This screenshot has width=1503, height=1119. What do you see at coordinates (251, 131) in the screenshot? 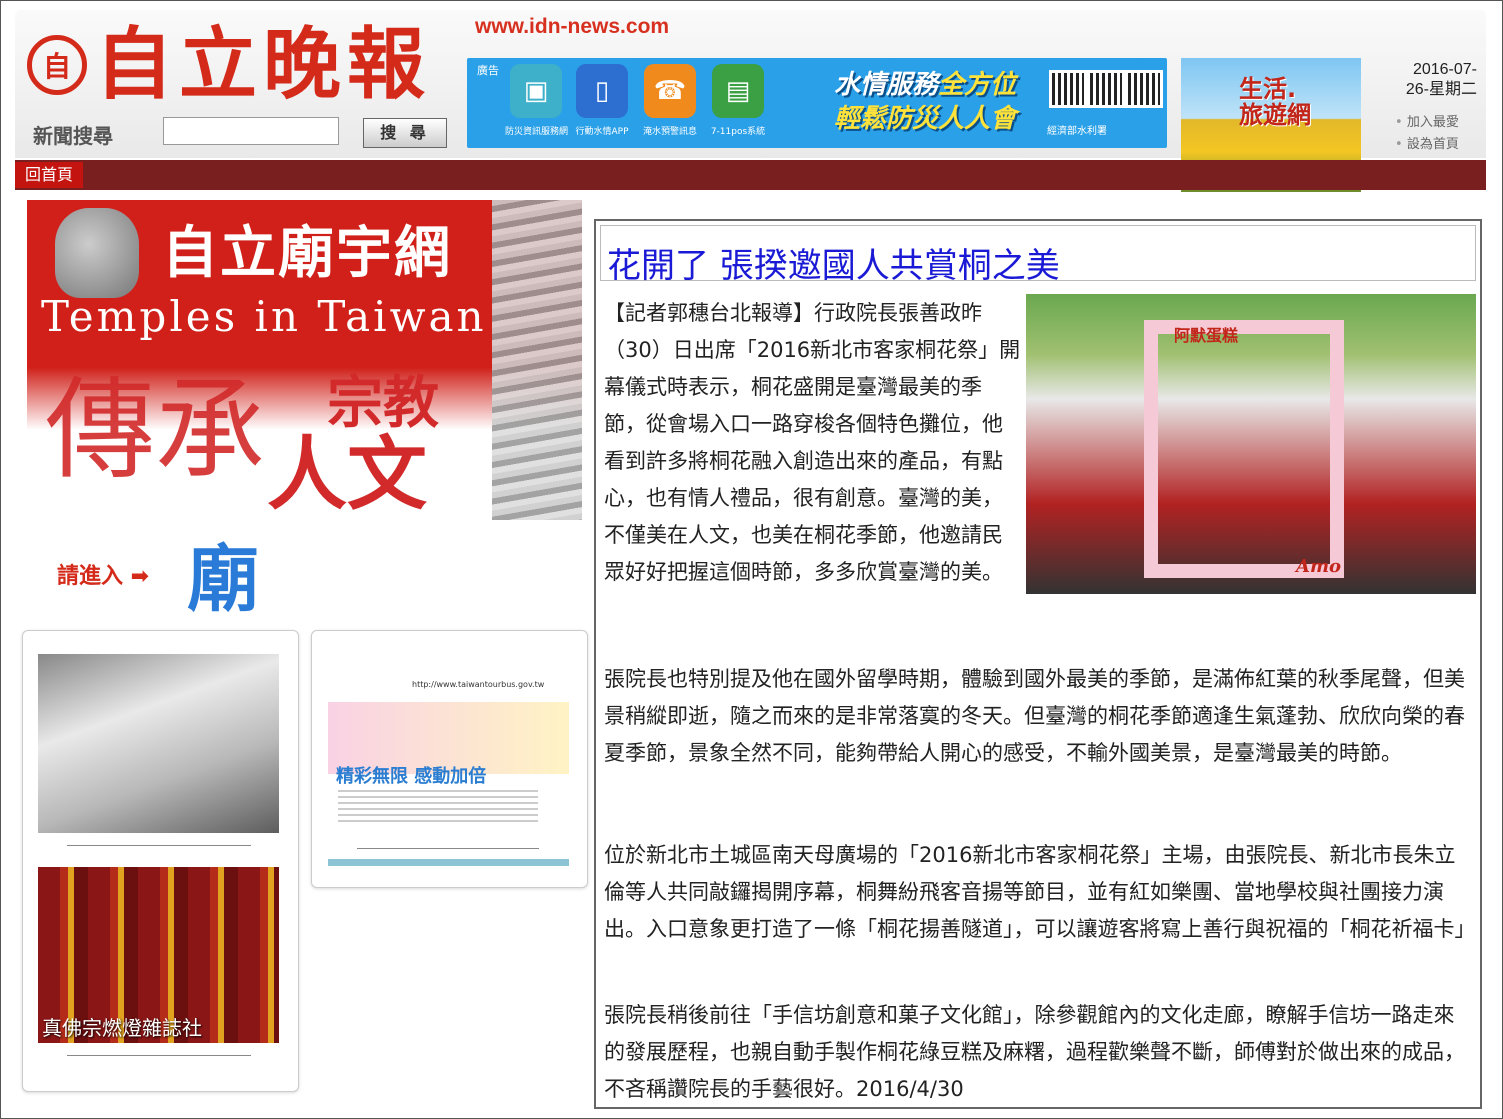
I see `search-input` at bounding box center [251, 131].